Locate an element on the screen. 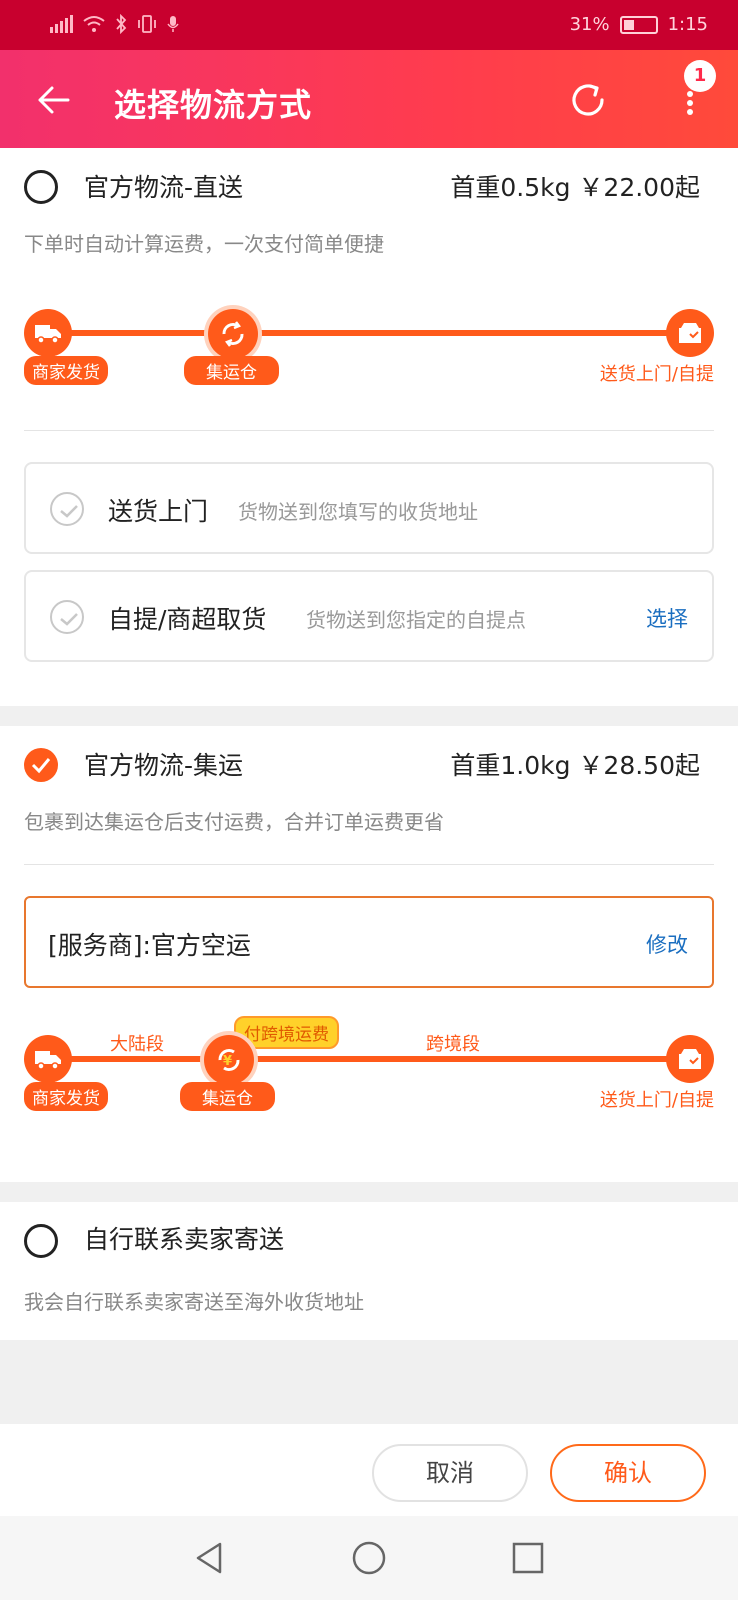  provider-text: [服务商]:官方空运 is located at coordinates (149, 945).